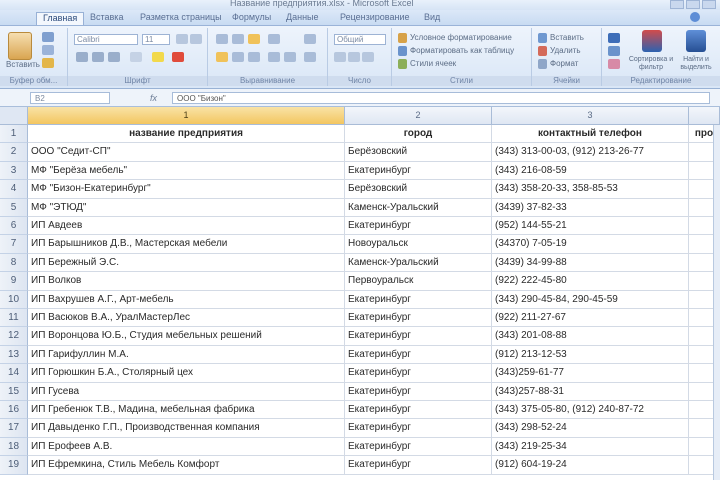 The image size is (720, 480). Describe the element at coordinates (716, 302) in the screenshot. I see `vertical-scrollbar` at that location.